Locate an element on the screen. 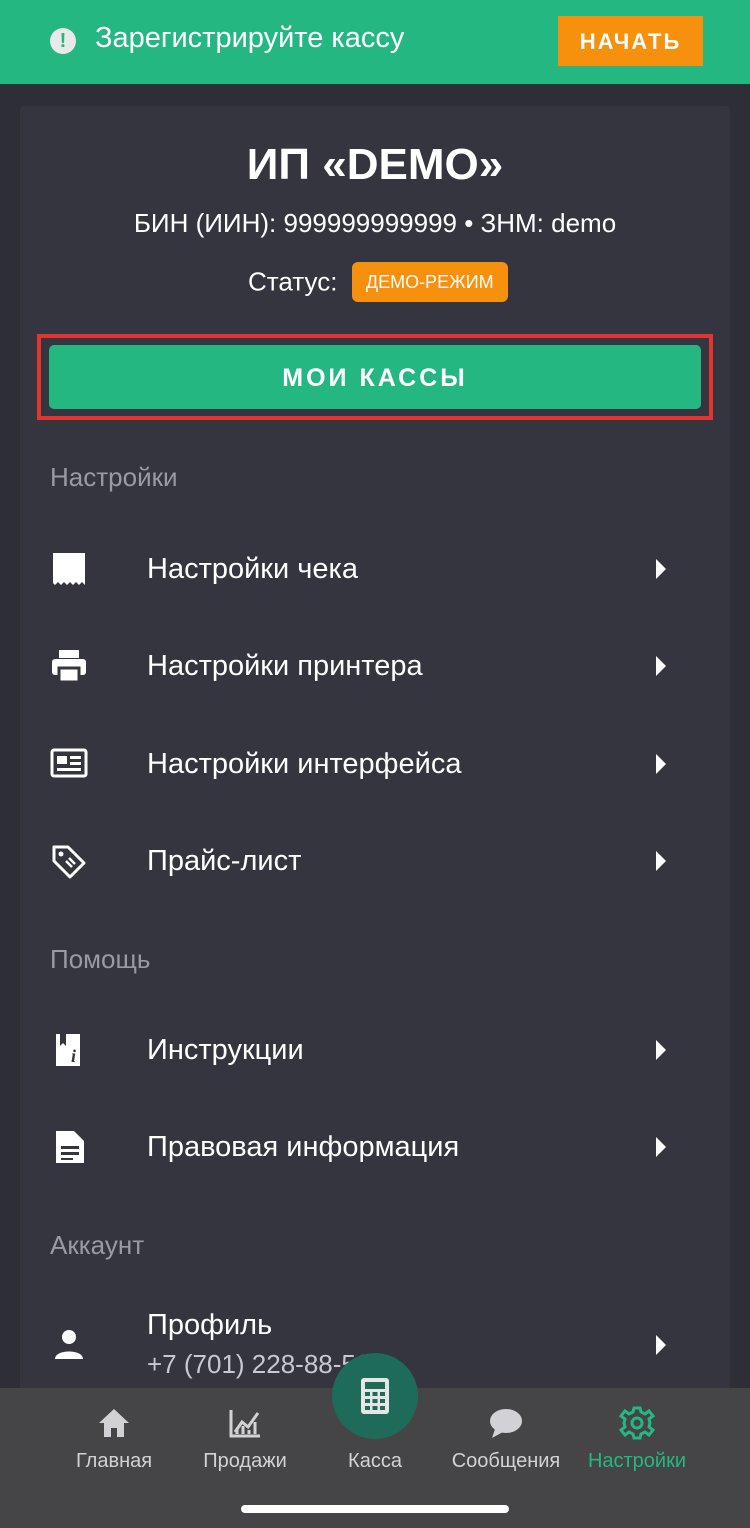  nav-messages: Сообщения is located at coordinates (506, 1438).